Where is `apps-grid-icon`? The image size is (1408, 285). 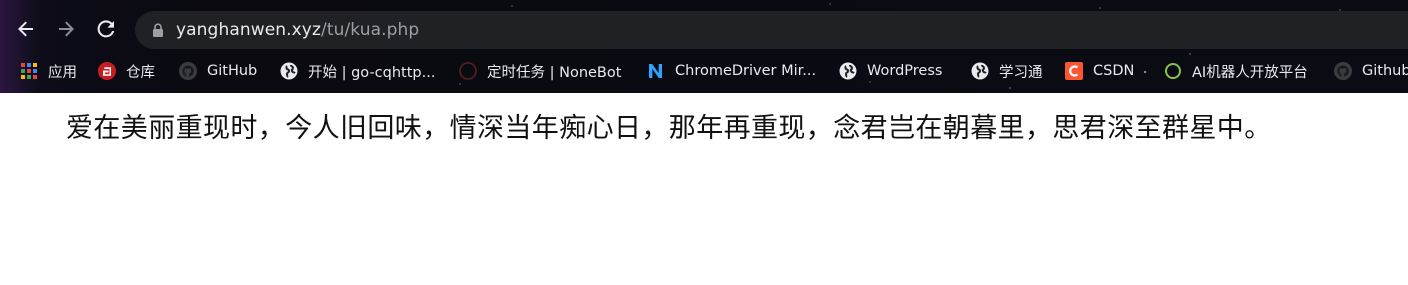 apps-grid-icon is located at coordinates (29, 71).